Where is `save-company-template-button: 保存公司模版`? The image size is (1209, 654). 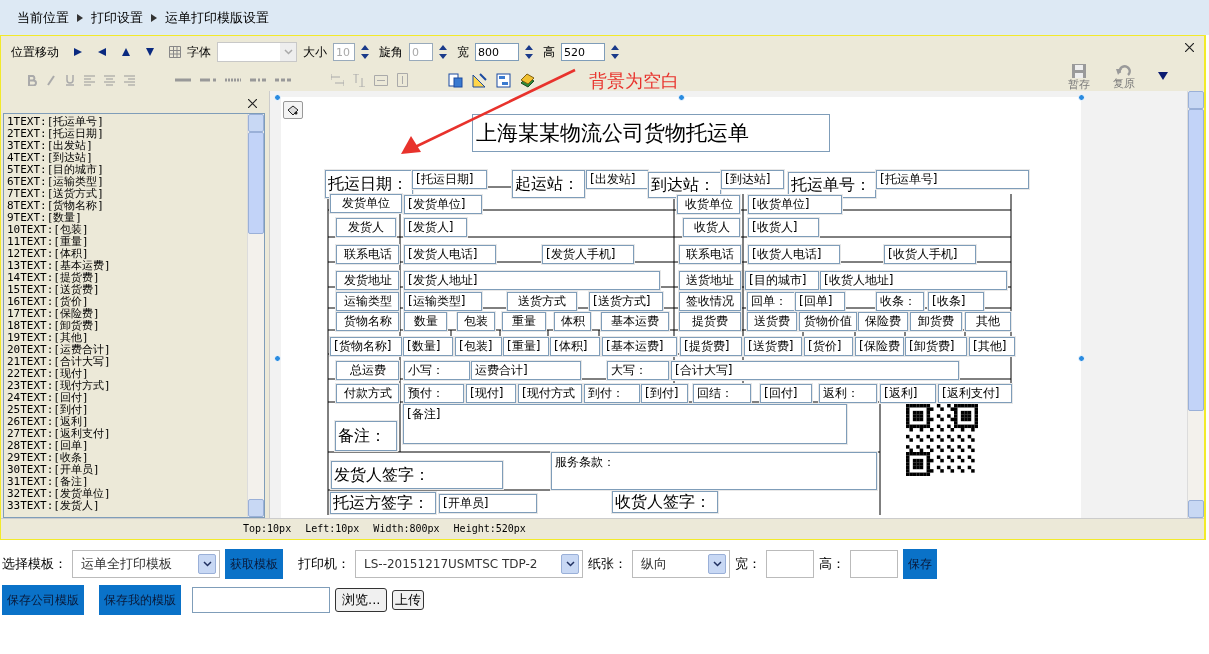 save-company-template-button: 保存公司模版 is located at coordinates (43, 600).